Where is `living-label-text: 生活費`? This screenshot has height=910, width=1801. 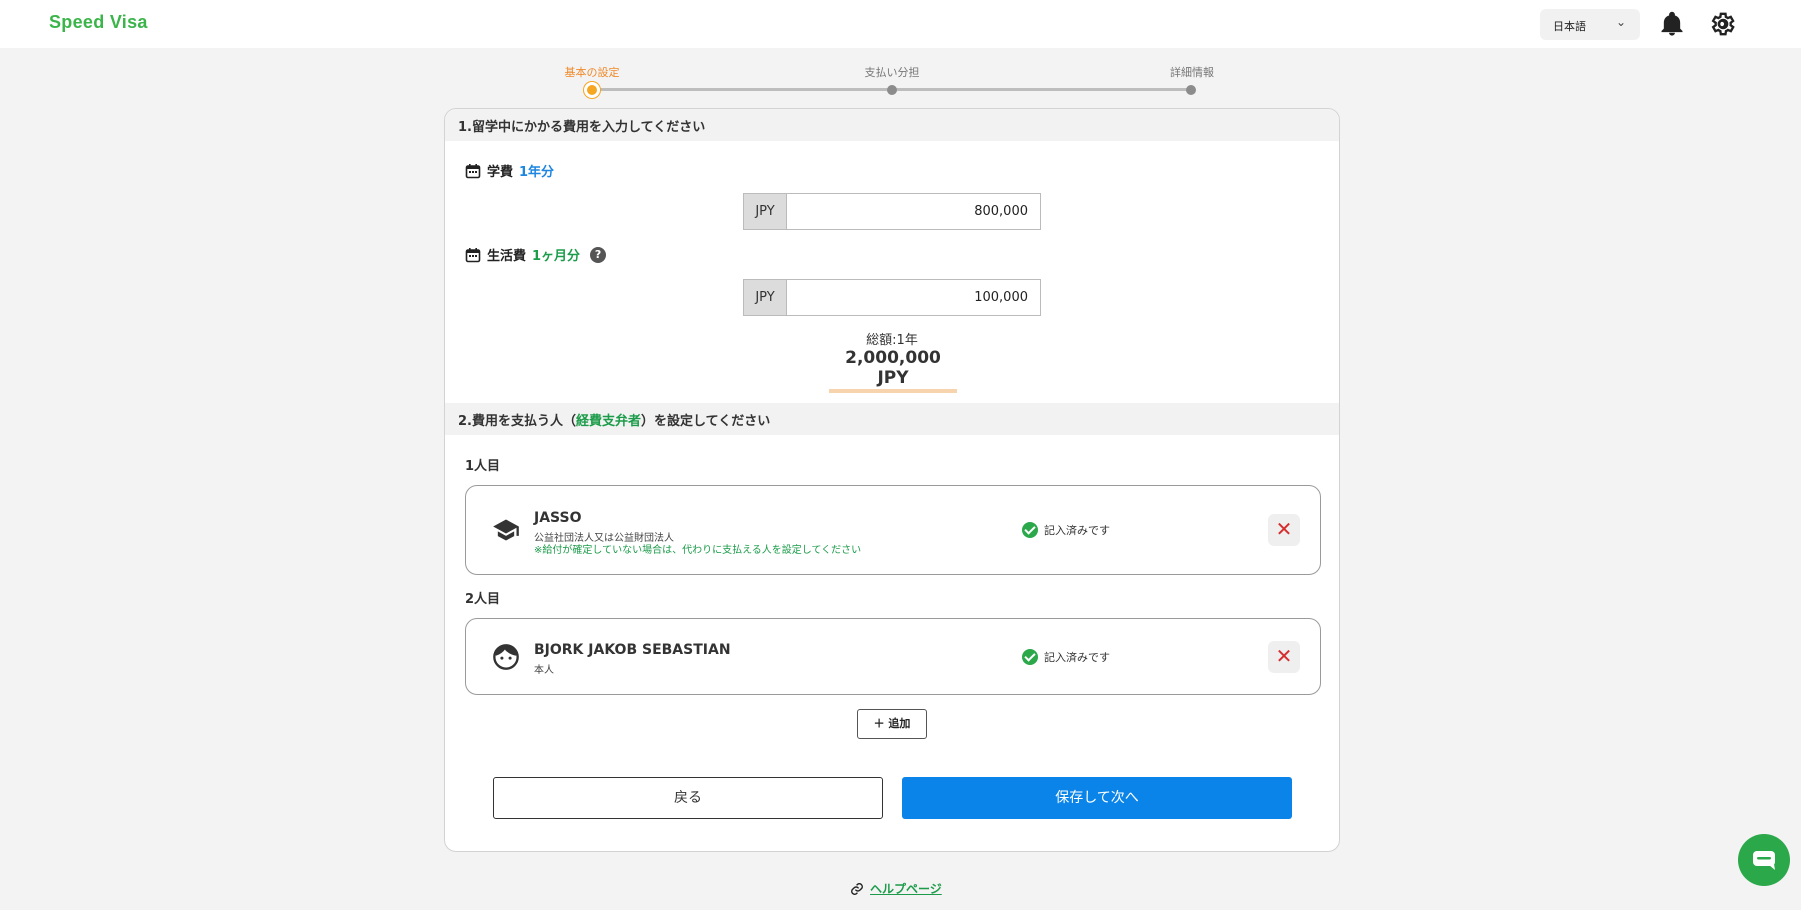
living-label-text: 生活費 is located at coordinates (507, 256).